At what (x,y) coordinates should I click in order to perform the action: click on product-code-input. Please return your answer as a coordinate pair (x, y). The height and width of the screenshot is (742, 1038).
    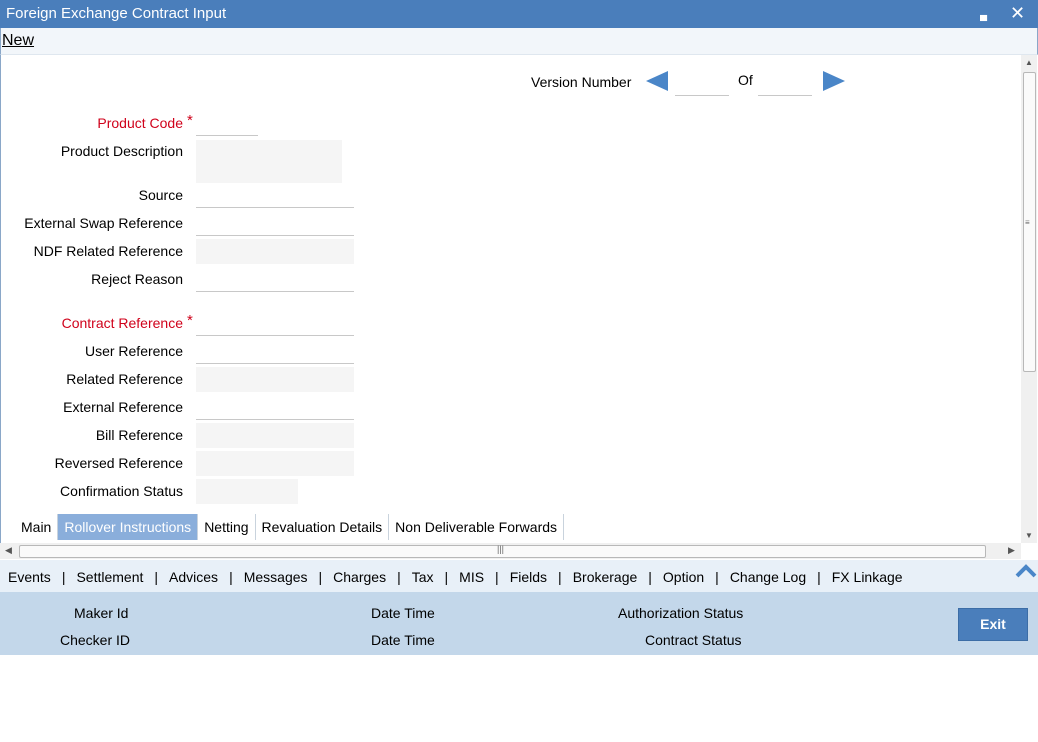
    Looking at the image, I should click on (227, 123).